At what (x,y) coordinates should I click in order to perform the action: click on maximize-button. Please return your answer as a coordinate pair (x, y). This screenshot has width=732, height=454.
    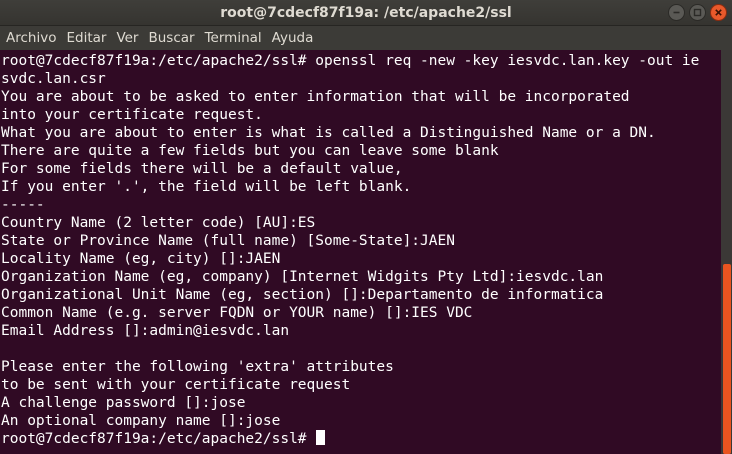
    Looking at the image, I should click on (697, 12).